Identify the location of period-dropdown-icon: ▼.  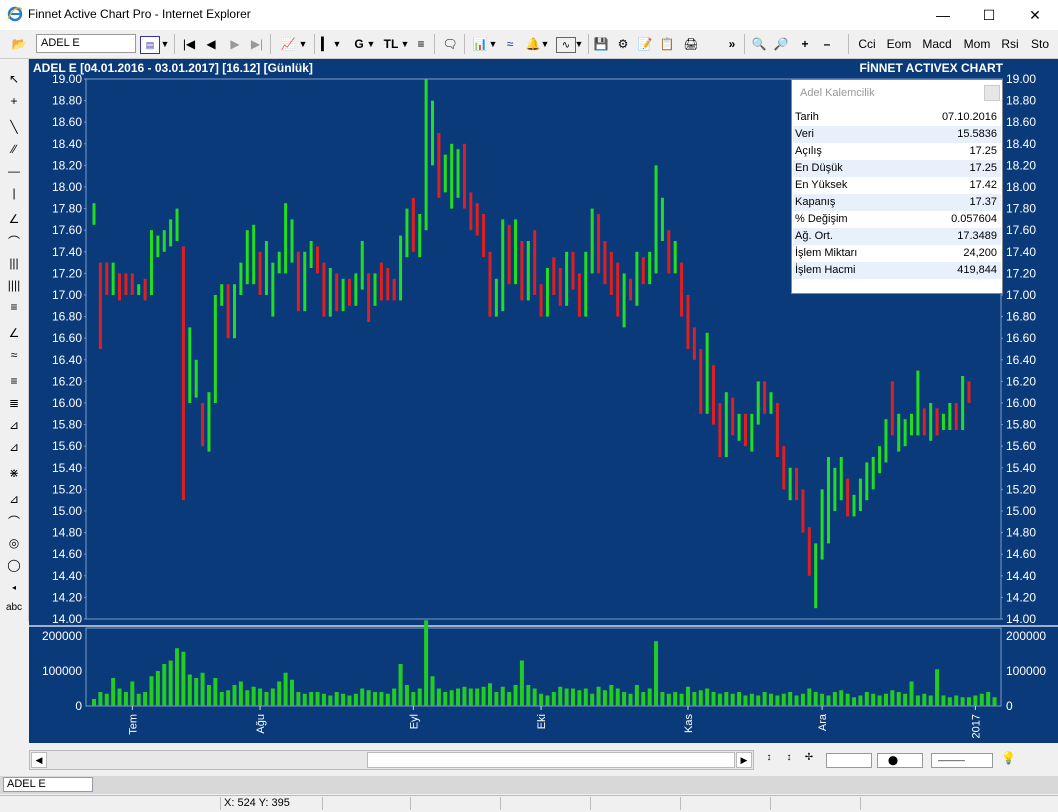
(371, 44).